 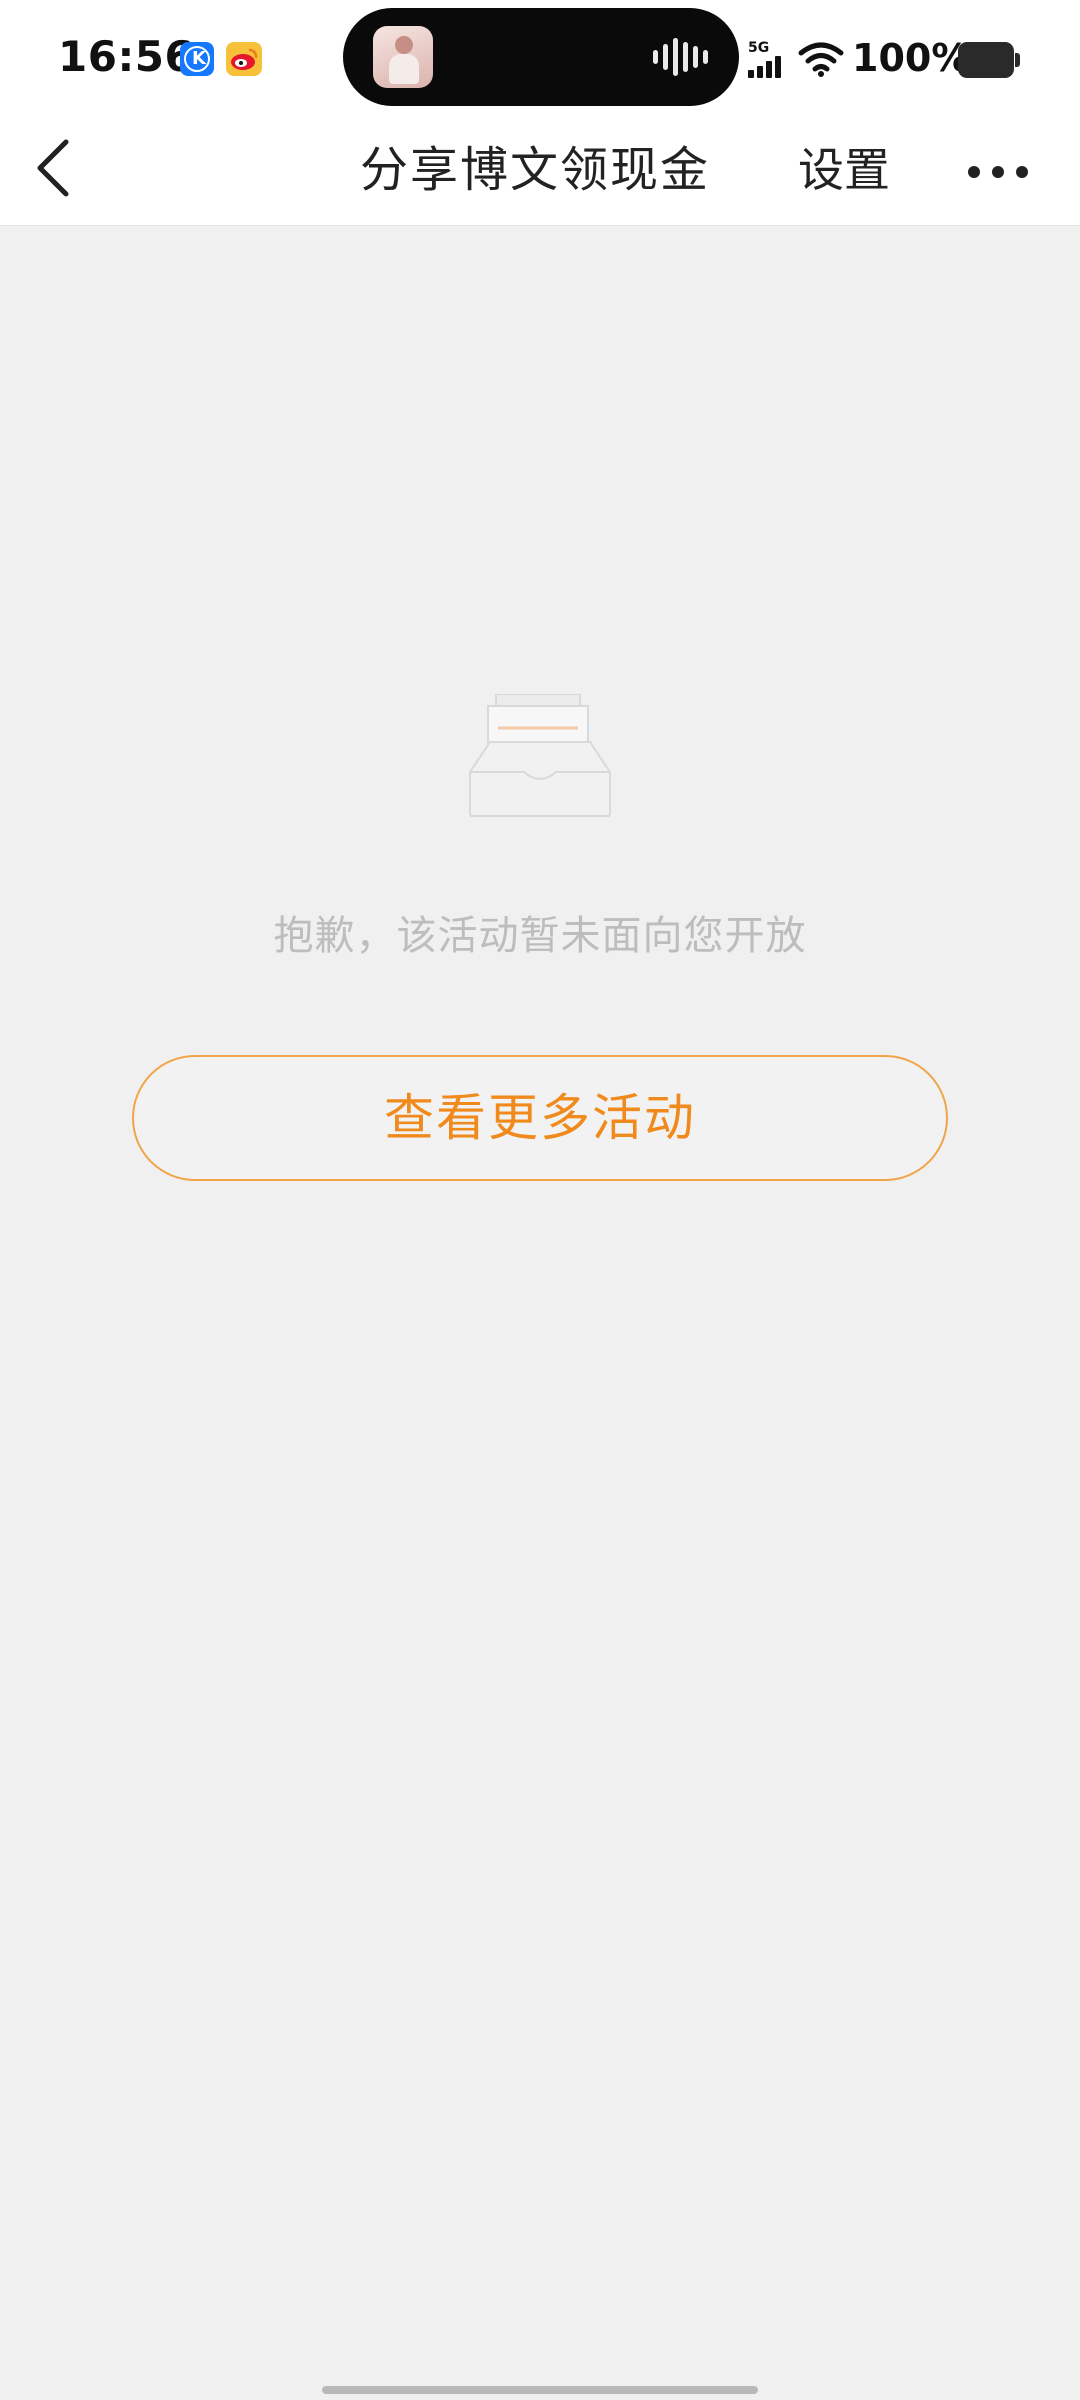 I want to click on empty-state-message: 抱歉，该活动暂未面向您开放, so click(x=540, y=936).